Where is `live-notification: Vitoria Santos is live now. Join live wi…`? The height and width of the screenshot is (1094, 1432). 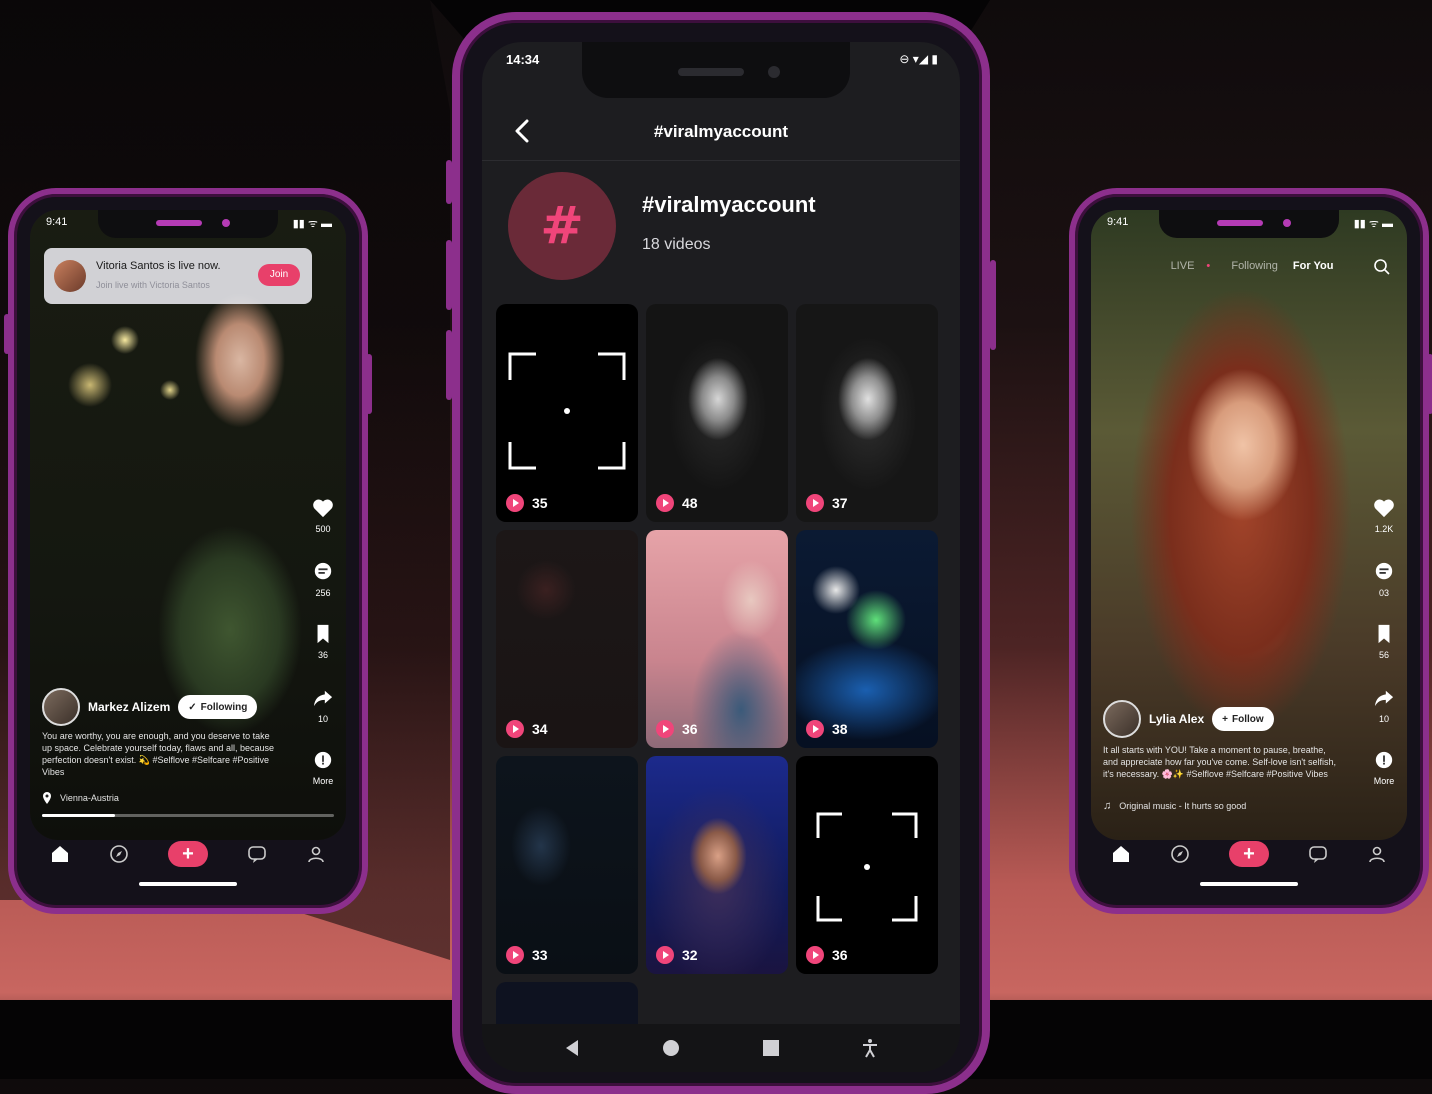
live-notification: Vitoria Santos is live now. Join live wi… is located at coordinates (178, 276).